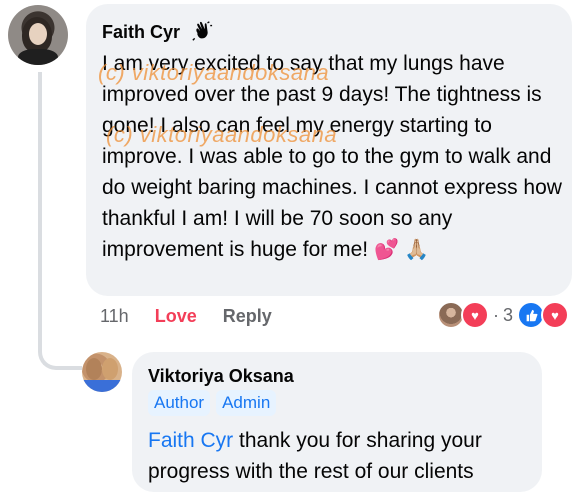  What do you see at coordinates (508, 314) in the screenshot?
I see `reaction-count: 3` at bounding box center [508, 314].